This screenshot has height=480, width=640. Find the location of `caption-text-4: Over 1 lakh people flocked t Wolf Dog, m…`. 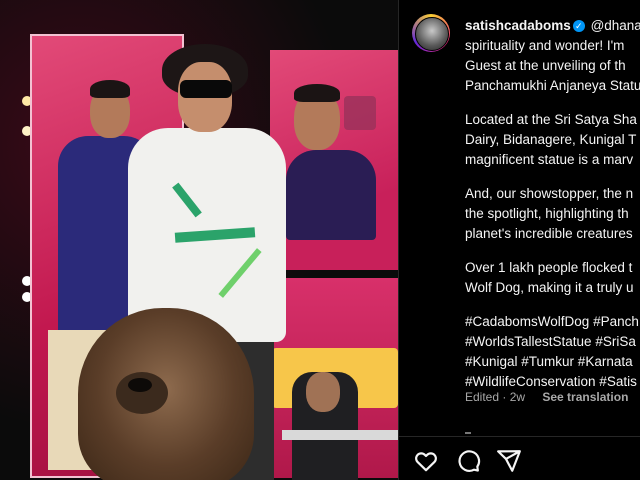

caption-text-4: Over 1 lakh people flocked t Wolf Dog, m… is located at coordinates (549, 277).